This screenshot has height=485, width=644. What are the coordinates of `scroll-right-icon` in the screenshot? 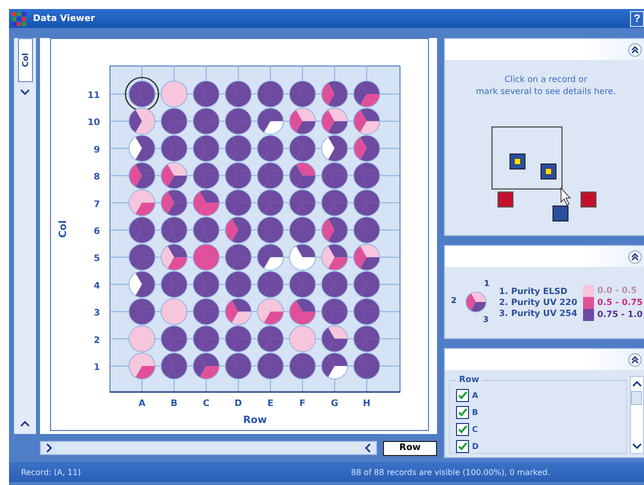 It's located at (49, 448).